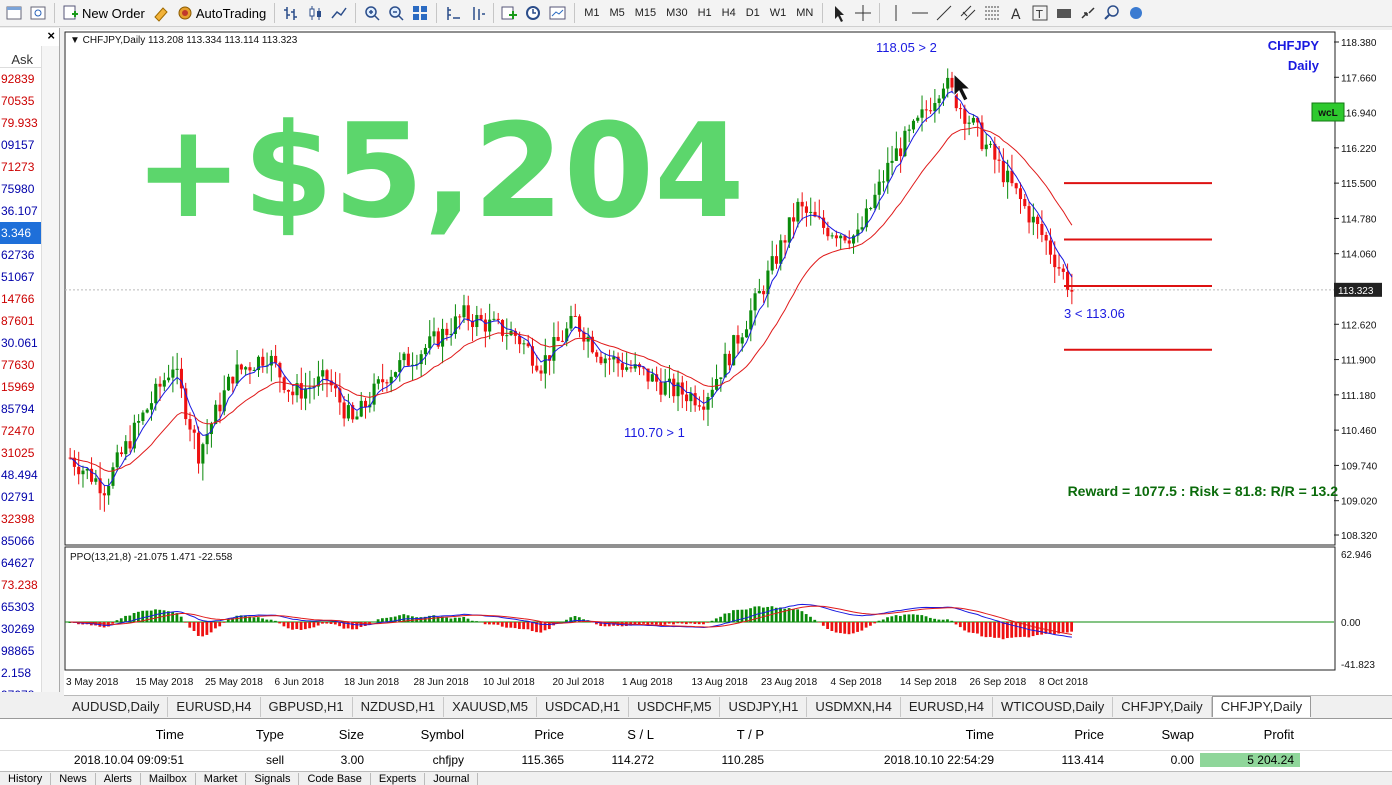 The width and height of the screenshot is (1392, 785). I want to click on timeframe-m1: M1, so click(591, 13).